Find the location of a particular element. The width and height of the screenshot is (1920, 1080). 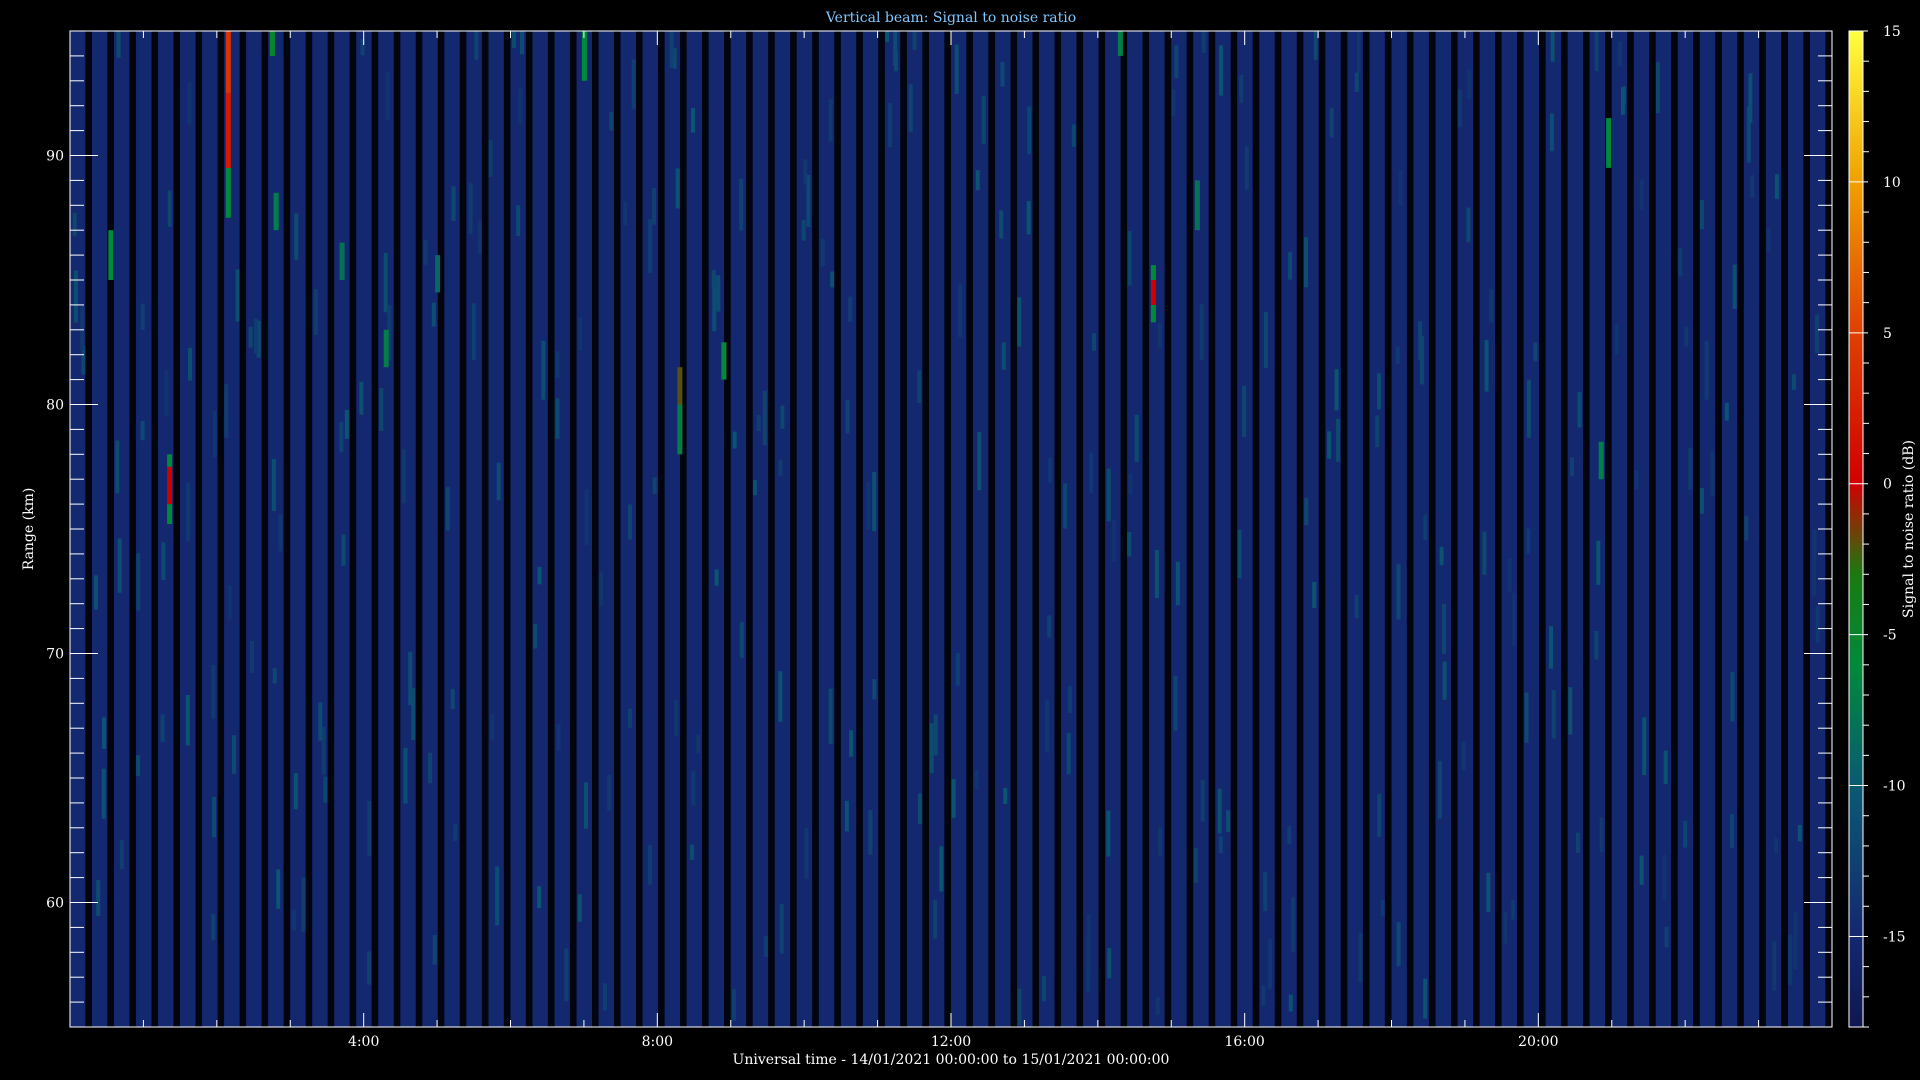

x-tick-label: 8:00 is located at coordinates (657, 1042).